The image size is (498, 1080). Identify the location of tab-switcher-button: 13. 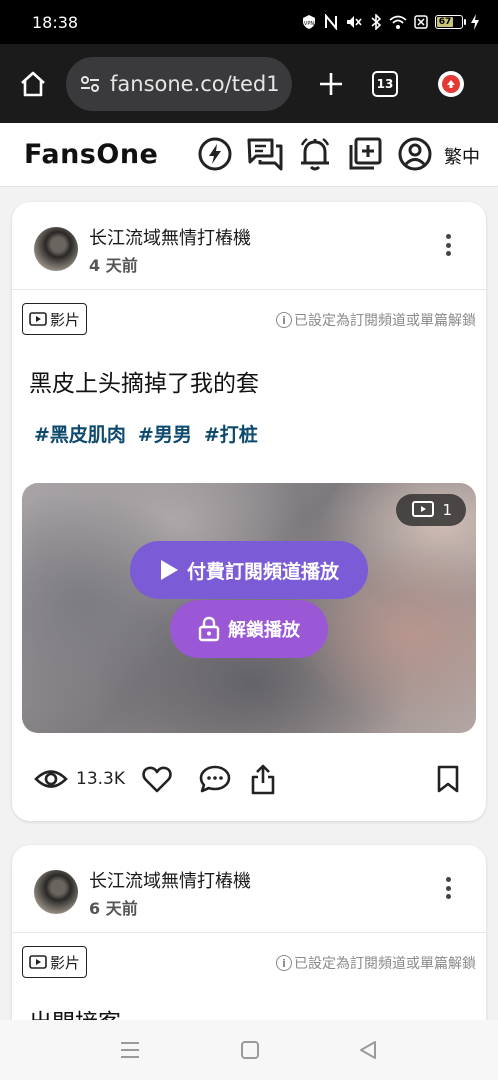
(385, 83).